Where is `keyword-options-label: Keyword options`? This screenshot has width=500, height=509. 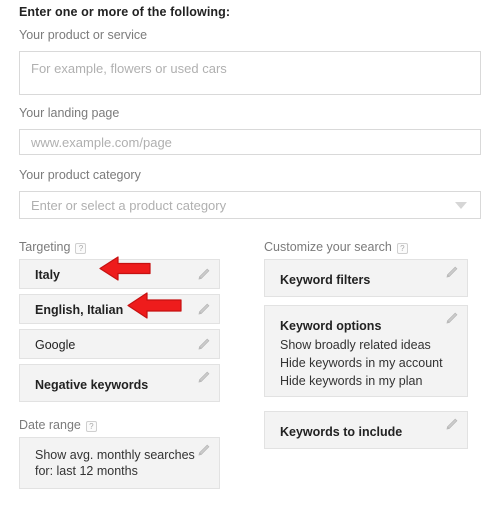 keyword-options-label: Keyword options is located at coordinates (331, 326).